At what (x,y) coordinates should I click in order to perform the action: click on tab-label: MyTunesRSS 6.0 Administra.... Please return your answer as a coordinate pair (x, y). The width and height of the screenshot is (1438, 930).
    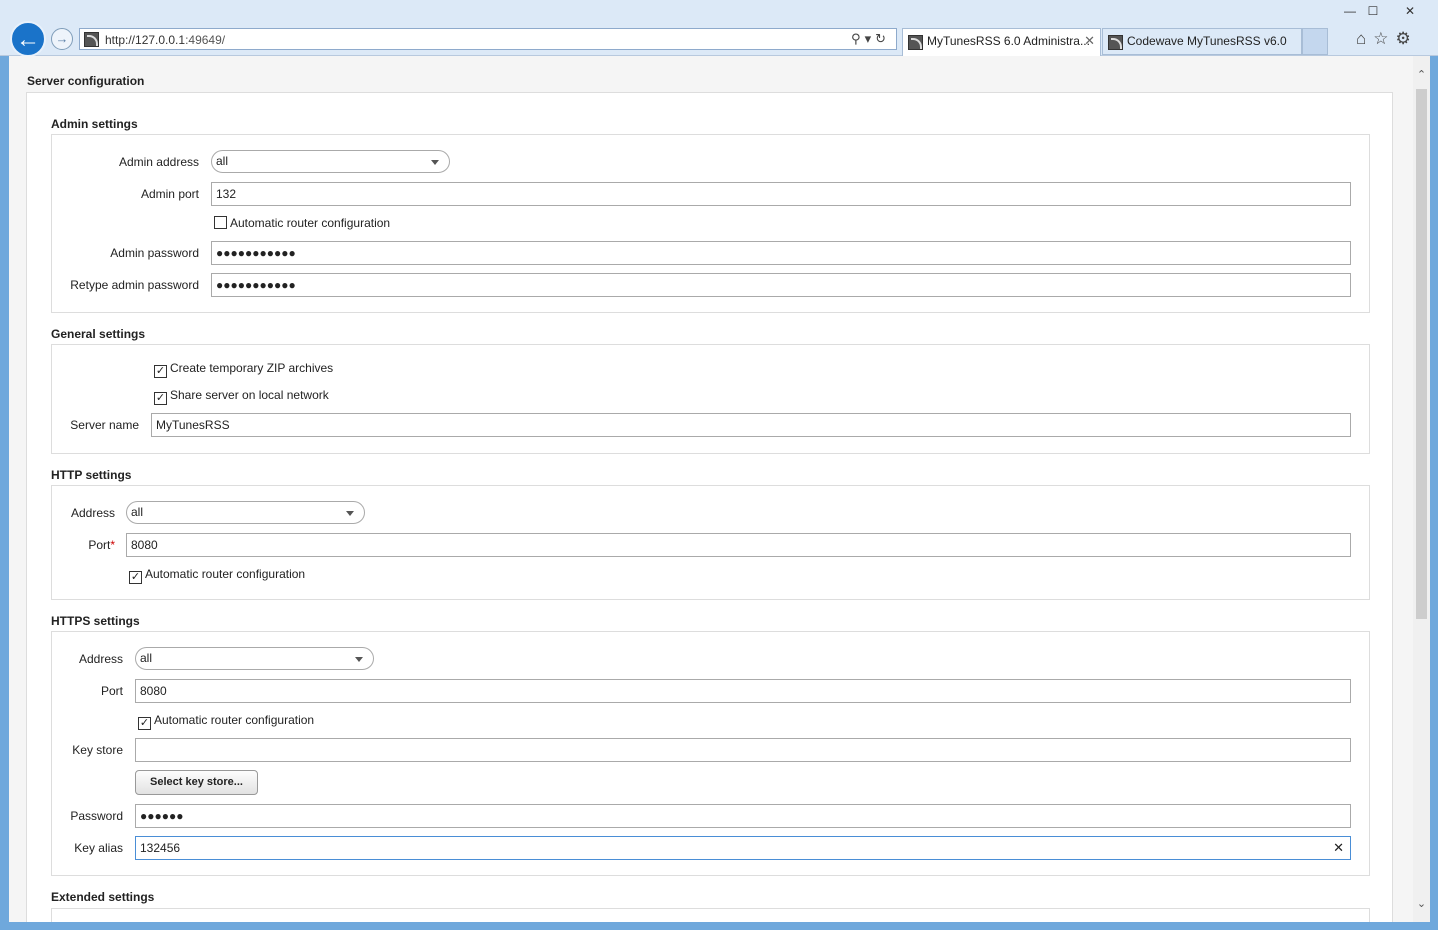
    Looking at the image, I should click on (1008, 41).